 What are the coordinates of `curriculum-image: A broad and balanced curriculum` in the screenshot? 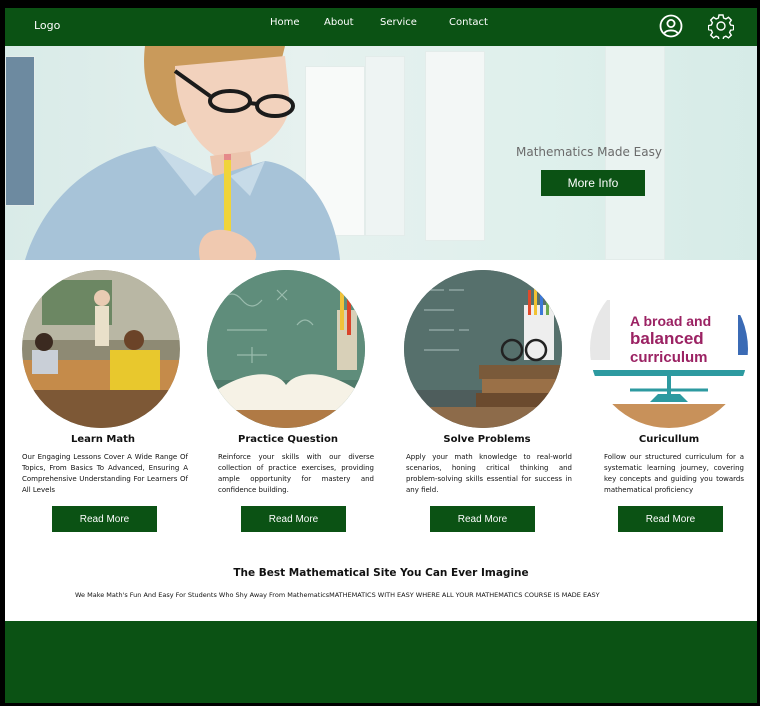 It's located at (669, 349).